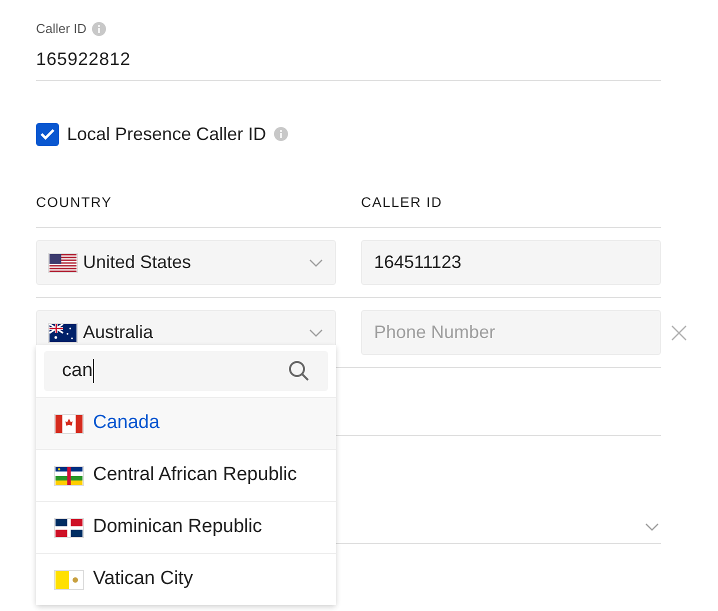  What do you see at coordinates (186, 371) in the screenshot?
I see `search-field: can` at bounding box center [186, 371].